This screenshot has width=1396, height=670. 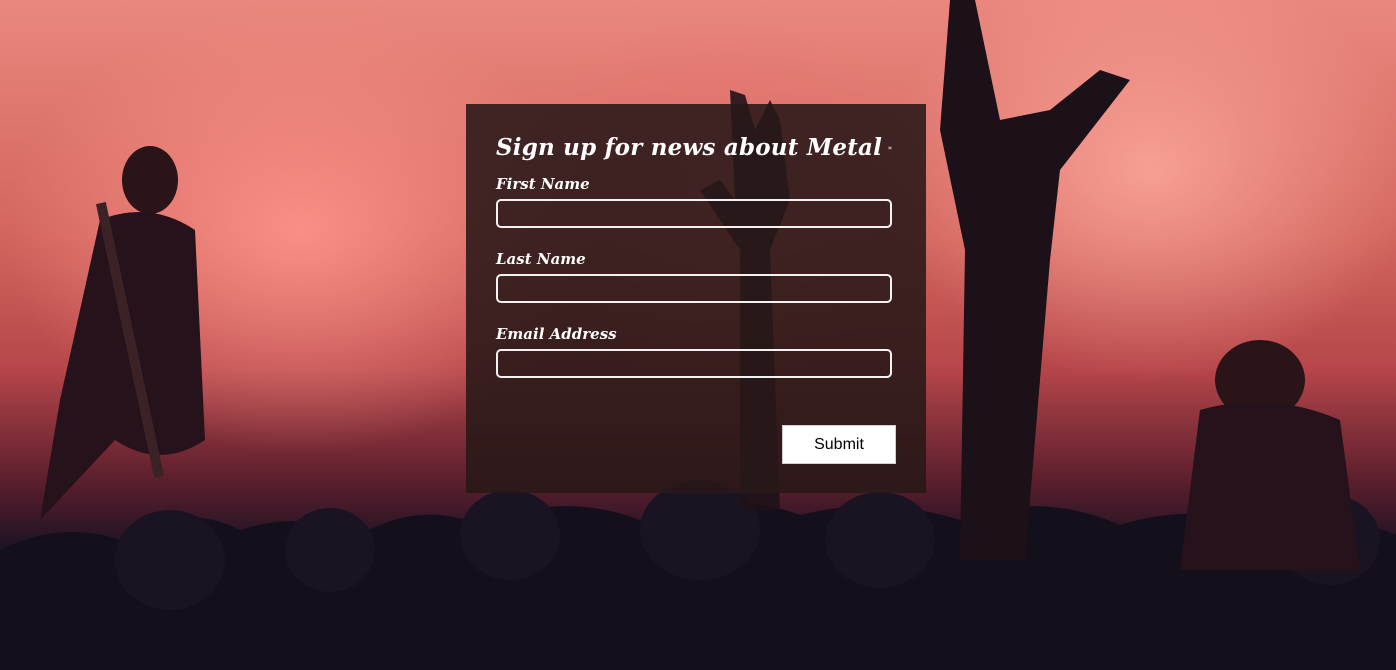 I want to click on form-title: Sign up for news about Metal, so click(x=694, y=147).